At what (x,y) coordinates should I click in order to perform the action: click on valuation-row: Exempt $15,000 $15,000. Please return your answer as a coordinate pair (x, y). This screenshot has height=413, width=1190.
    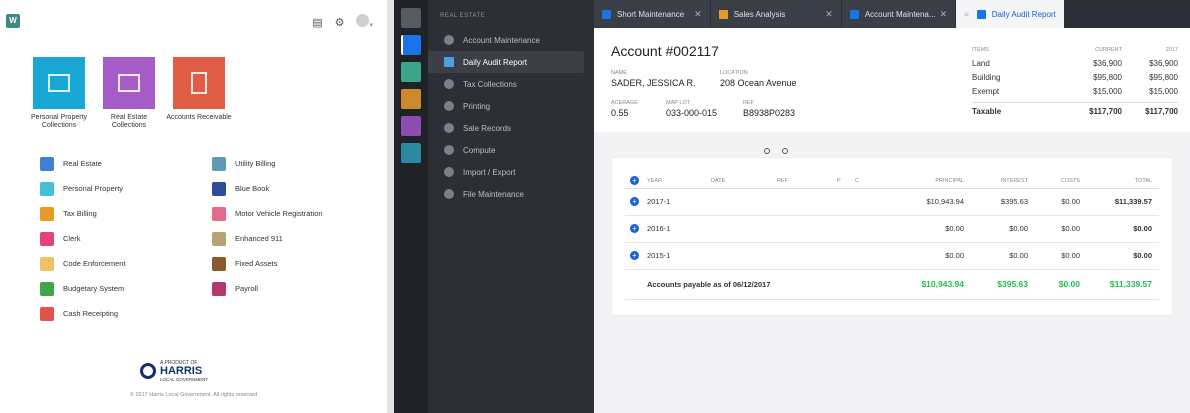
    Looking at the image, I should click on (1075, 91).